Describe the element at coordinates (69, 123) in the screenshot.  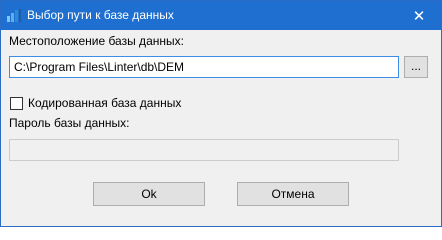
I see `password-label: Пароль базы данных:` at that location.